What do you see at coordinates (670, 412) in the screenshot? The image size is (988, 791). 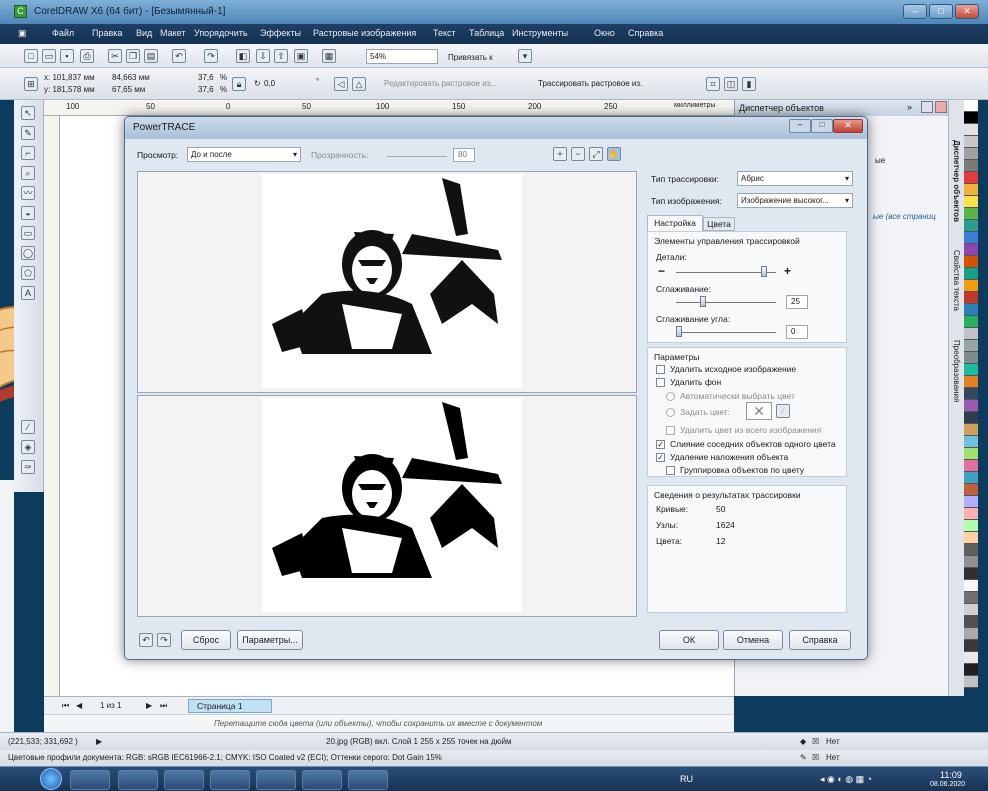 I see `set-color-radio` at bounding box center [670, 412].